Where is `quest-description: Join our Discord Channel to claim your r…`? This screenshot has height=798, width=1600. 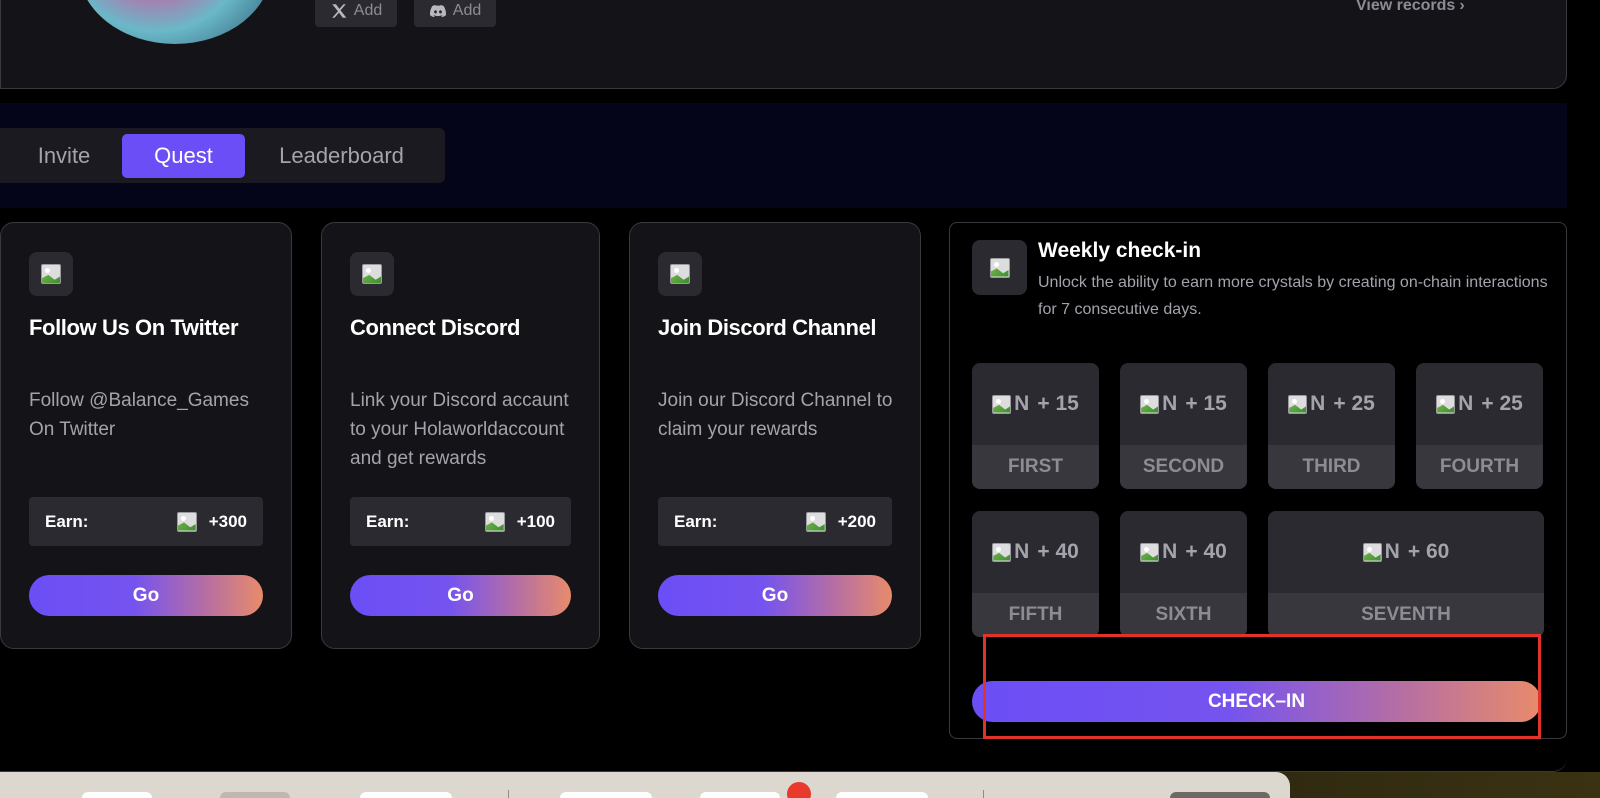
quest-description: Join our Discord Channel to claim your r… is located at coordinates (775, 415).